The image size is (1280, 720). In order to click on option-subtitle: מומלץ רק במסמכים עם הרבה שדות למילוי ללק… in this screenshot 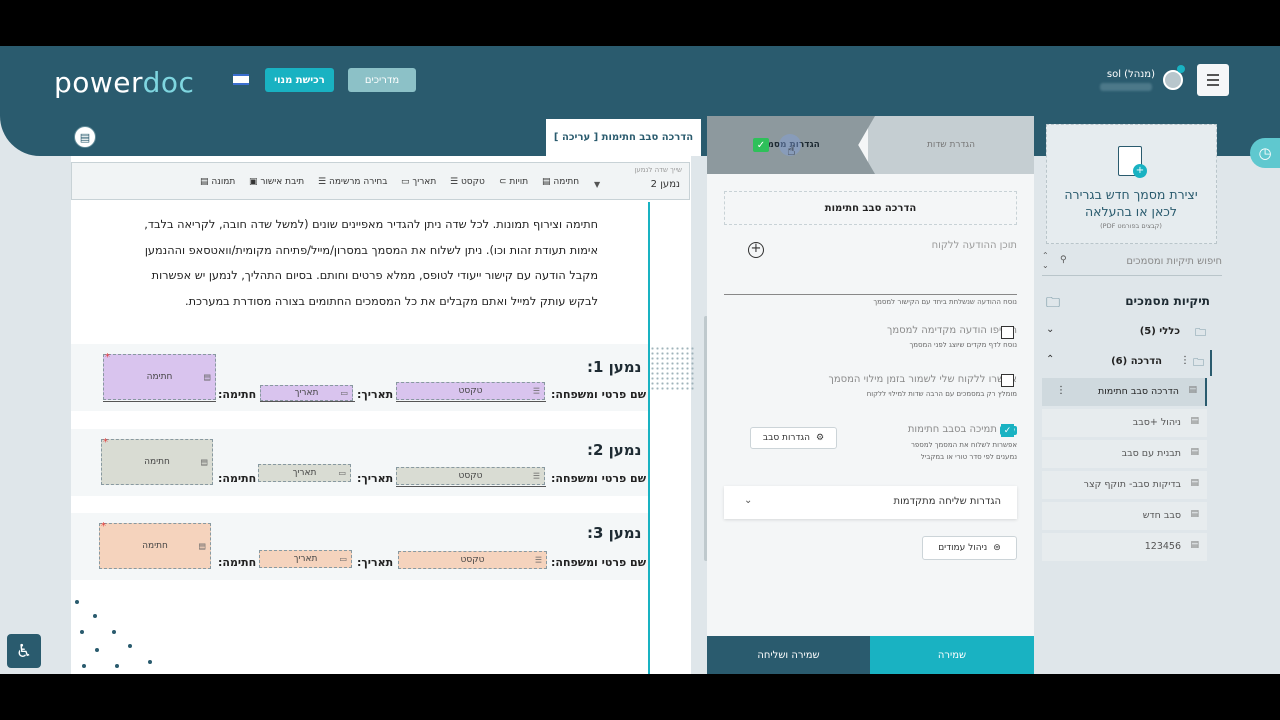, I will do `click(941, 394)`.